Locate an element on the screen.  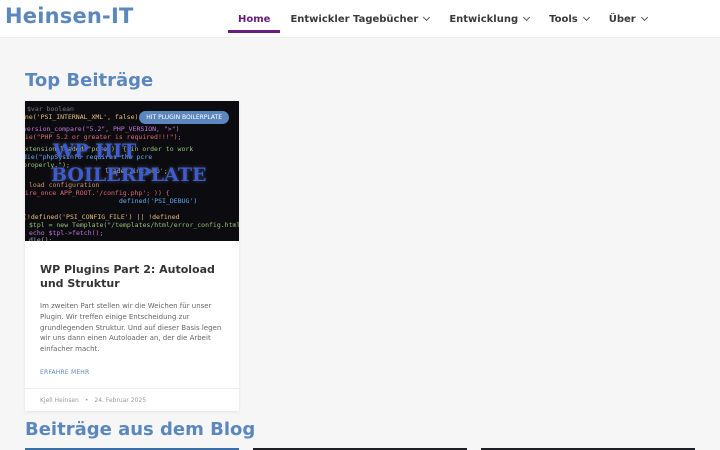
nav-tools: Tools is located at coordinates (569, 19).